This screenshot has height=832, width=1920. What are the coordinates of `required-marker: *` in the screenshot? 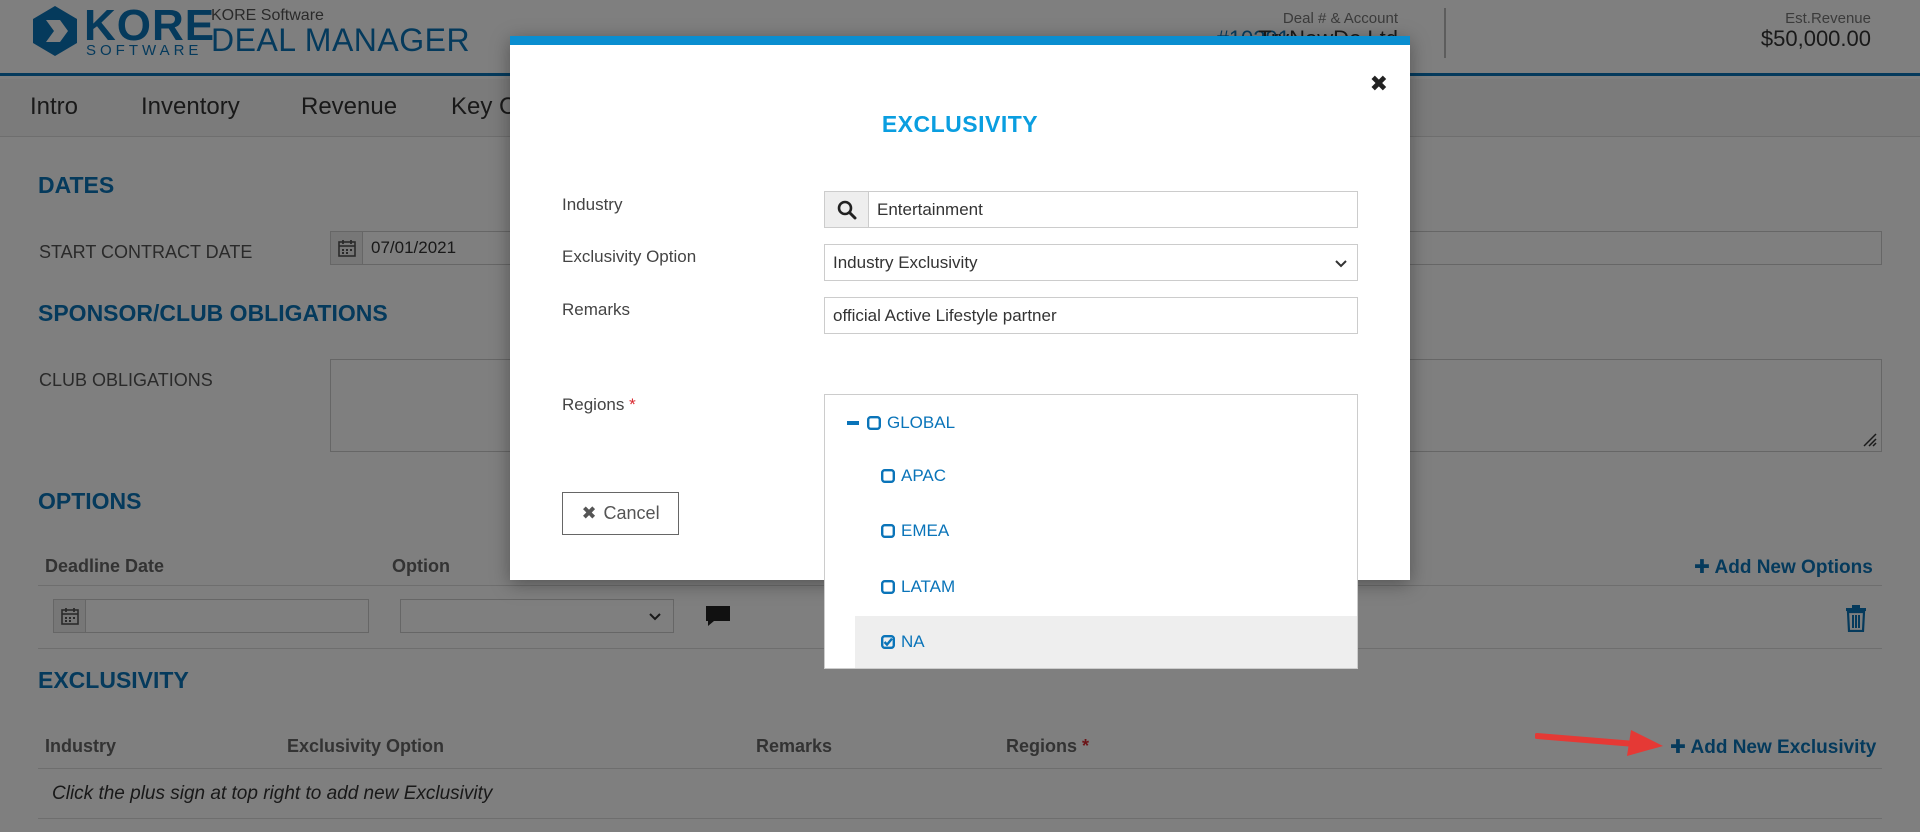 It's located at (632, 404).